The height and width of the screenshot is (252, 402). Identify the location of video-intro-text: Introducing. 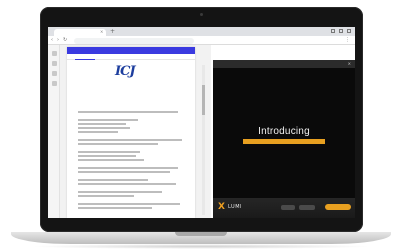
(284, 131).